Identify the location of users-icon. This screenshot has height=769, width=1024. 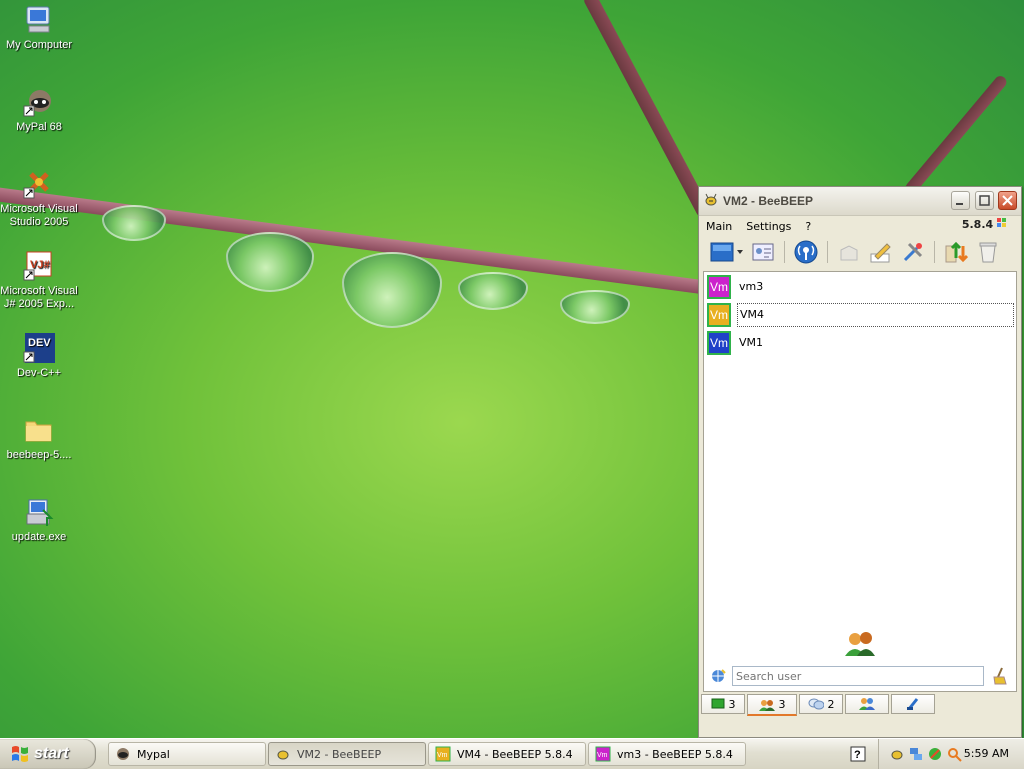
(766, 705).